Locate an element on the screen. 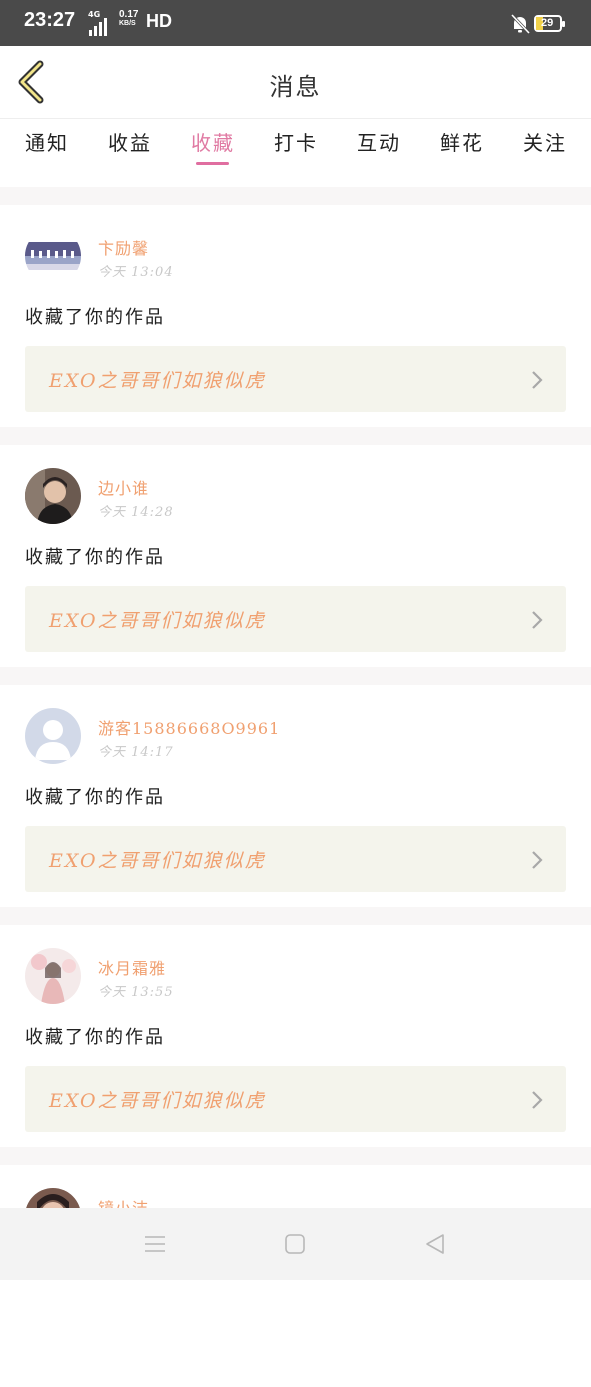  message-time: 今天 13:04 is located at coordinates (136, 272).